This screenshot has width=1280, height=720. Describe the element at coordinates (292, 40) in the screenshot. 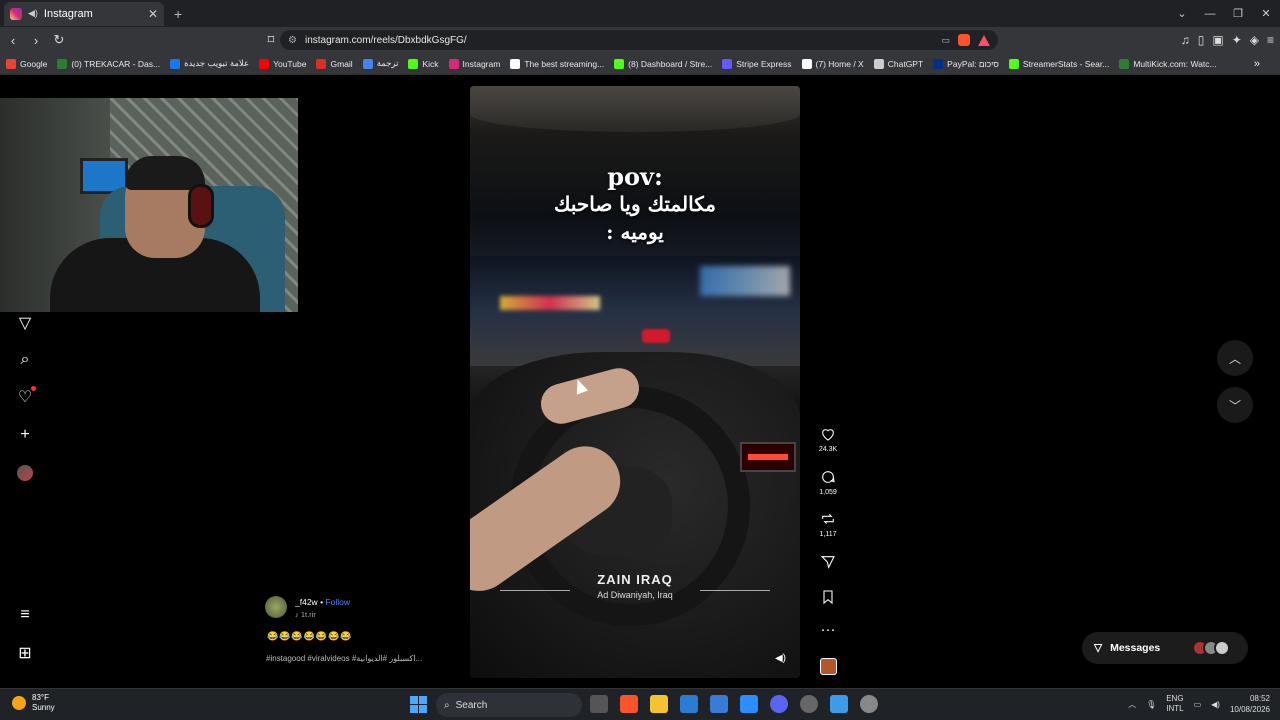

I see `site-info-icon: ⚙` at that location.